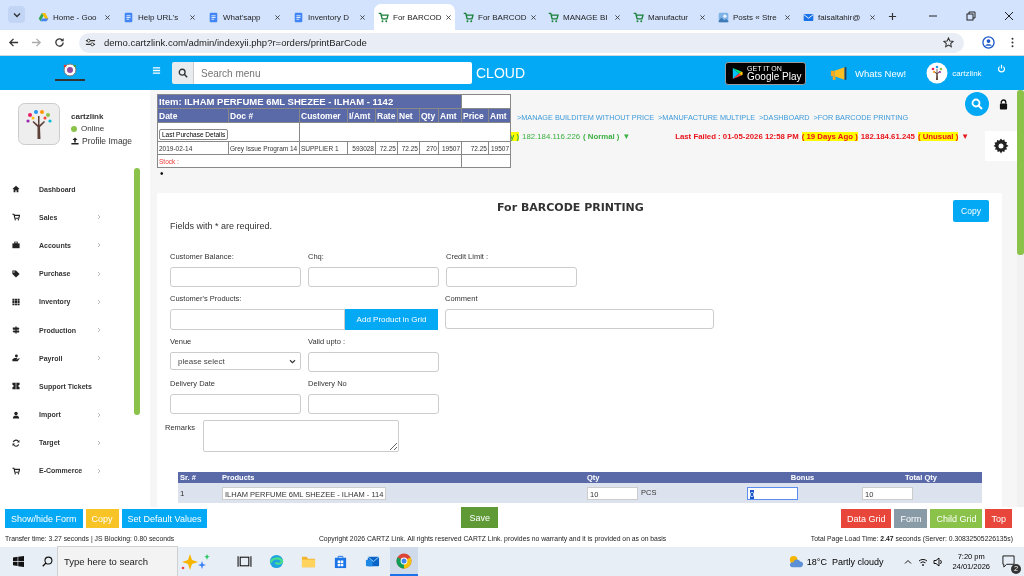  I want to click on store-icon, so click(340, 561).